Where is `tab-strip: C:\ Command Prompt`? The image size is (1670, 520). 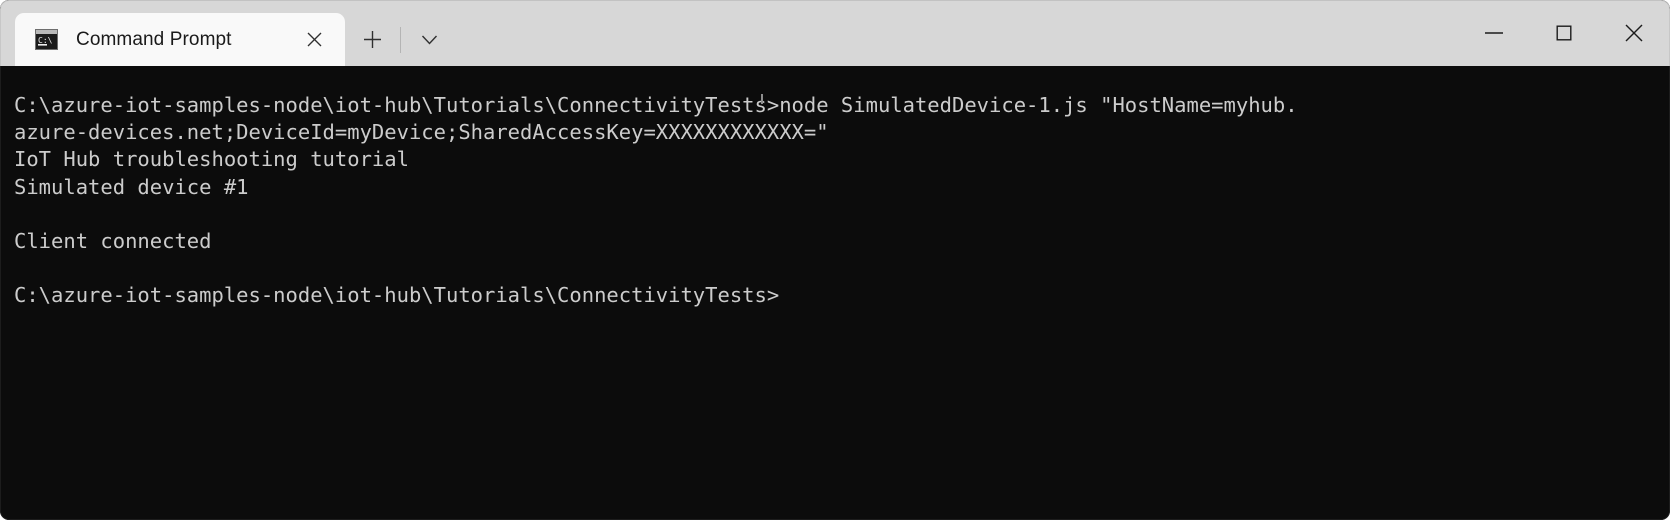 tab-strip: C:\ Command Prompt is located at coordinates (225, 33).